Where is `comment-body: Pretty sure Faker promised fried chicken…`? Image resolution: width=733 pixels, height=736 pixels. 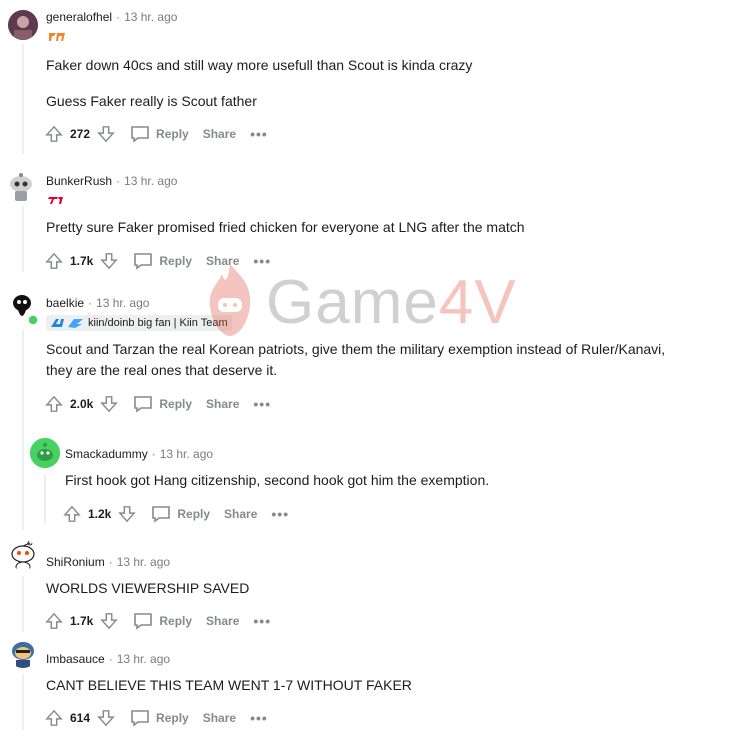 comment-body: Pretty sure Faker promised fried chicken… is located at coordinates (356, 227).